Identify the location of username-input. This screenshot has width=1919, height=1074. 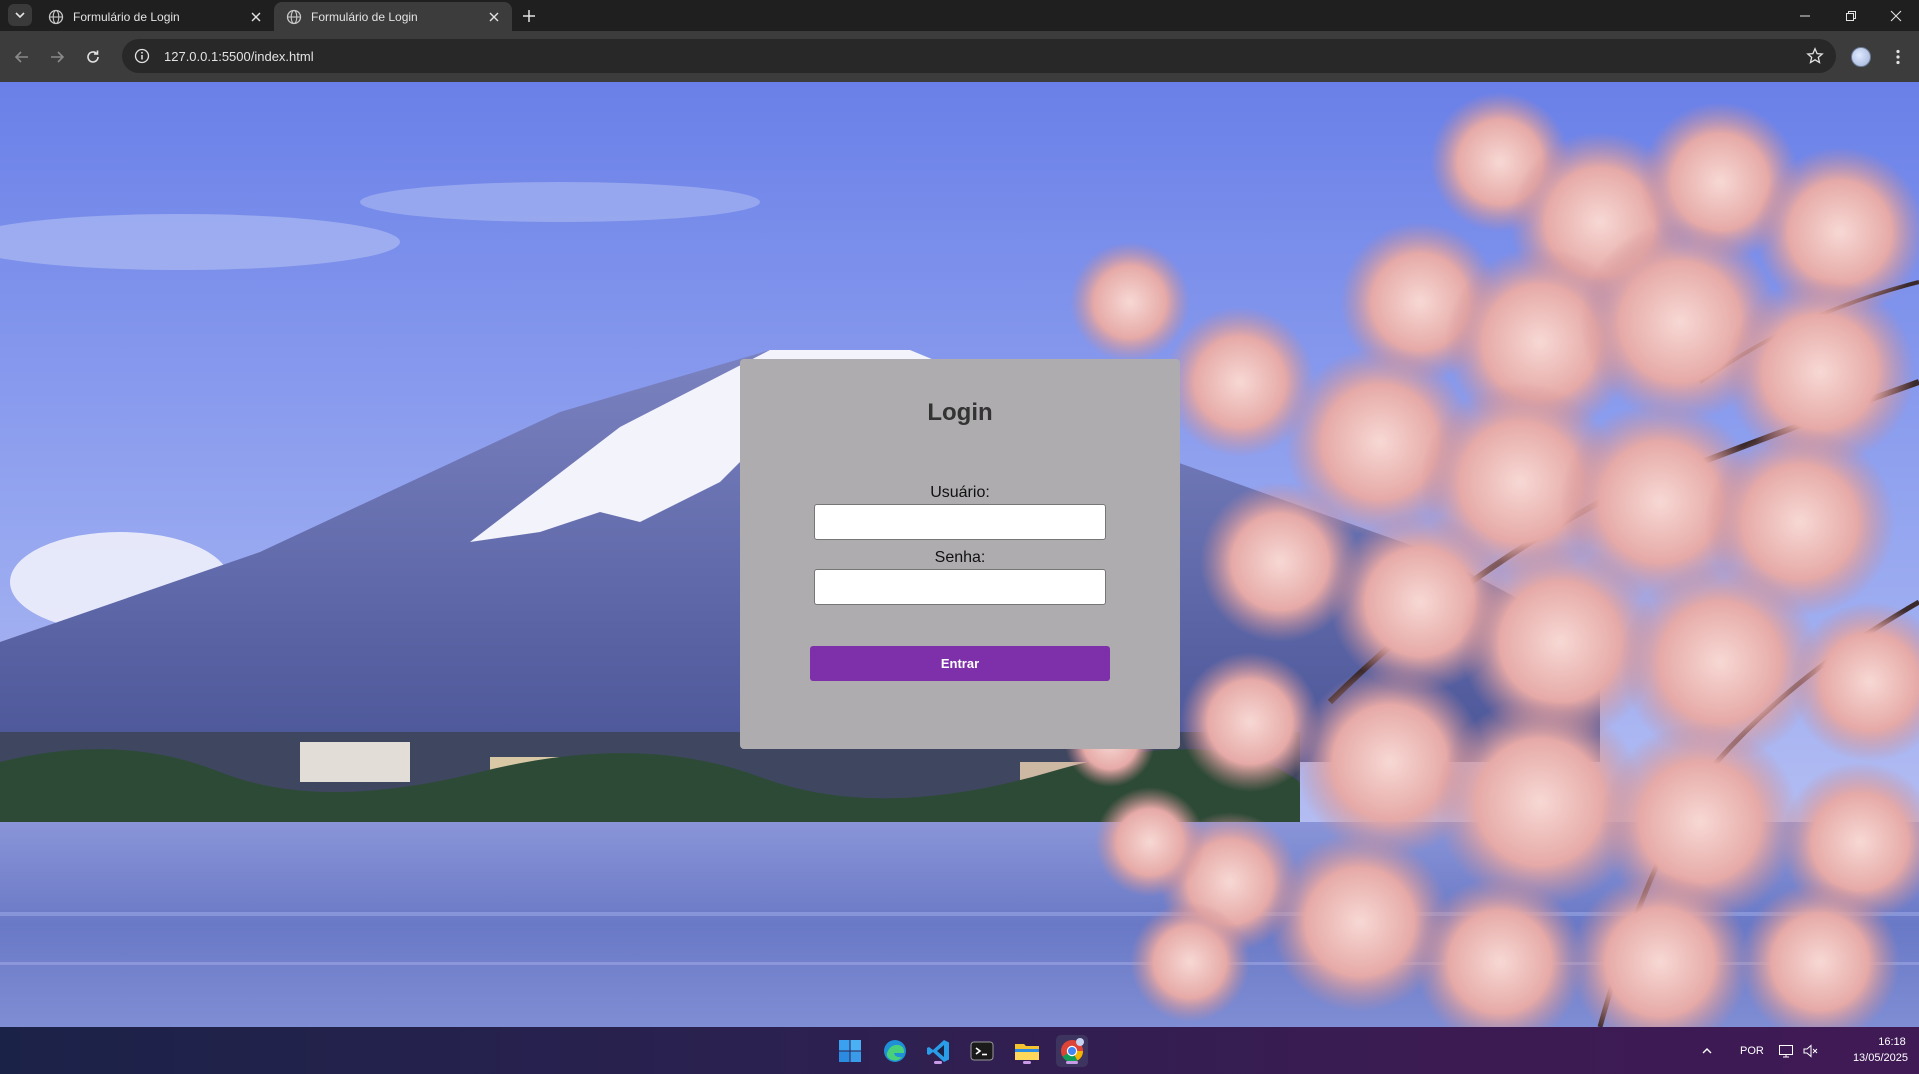
(960, 522).